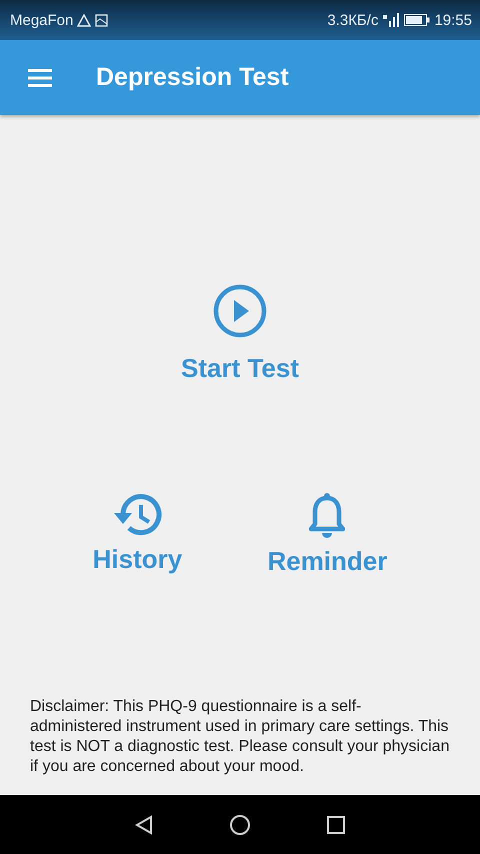 This screenshot has height=854, width=480. What do you see at coordinates (137, 515) in the screenshot?
I see `history-icon` at bounding box center [137, 515].